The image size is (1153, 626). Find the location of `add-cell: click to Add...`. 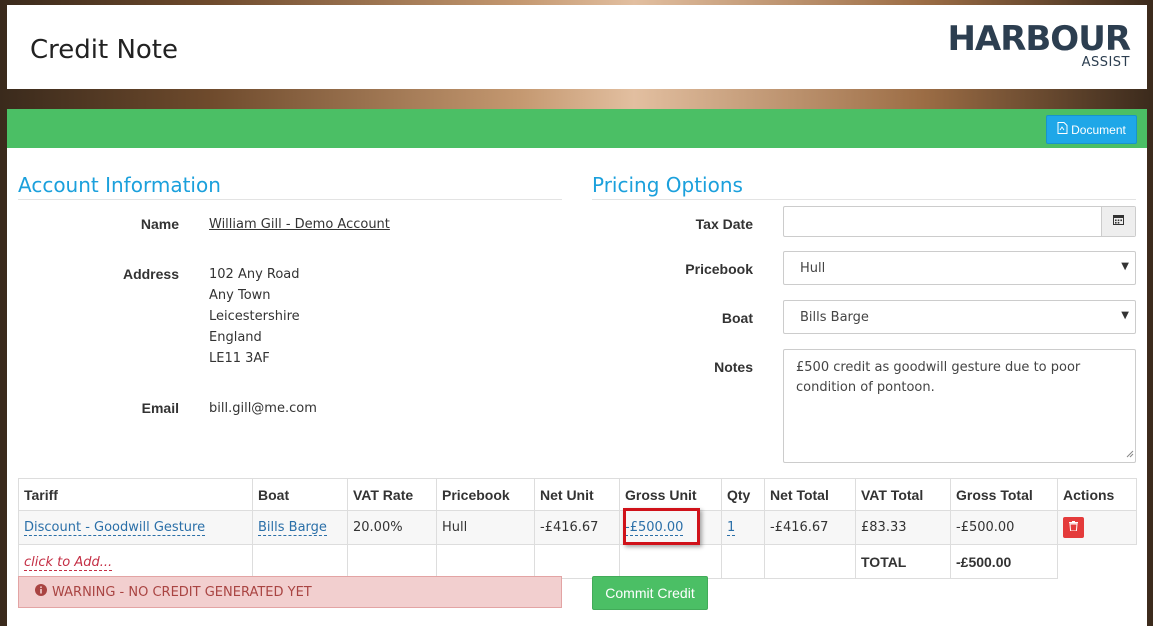

add-cell: click to Add... is located at coordinates (135, 561).